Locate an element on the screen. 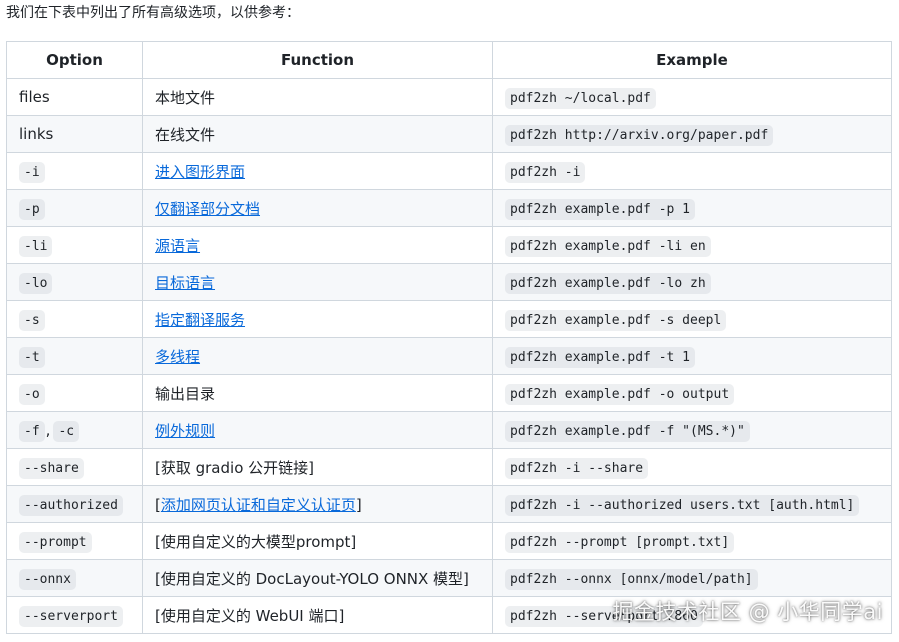 This screenshot has height=642, width=899. example-cell: pdf2zh example.pdf -li en is located at coordinates (692, 245).